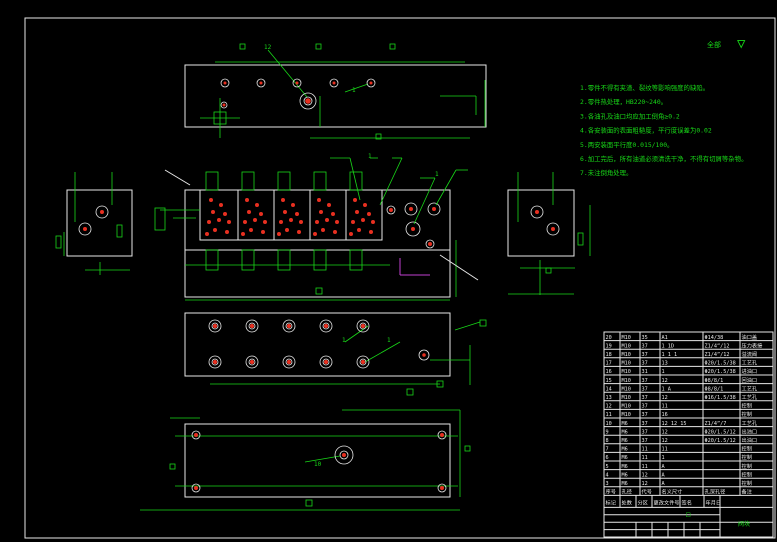 The image size is (777, 542). I want to click on title-block-cell: 1 1 1, so click(670, 355).